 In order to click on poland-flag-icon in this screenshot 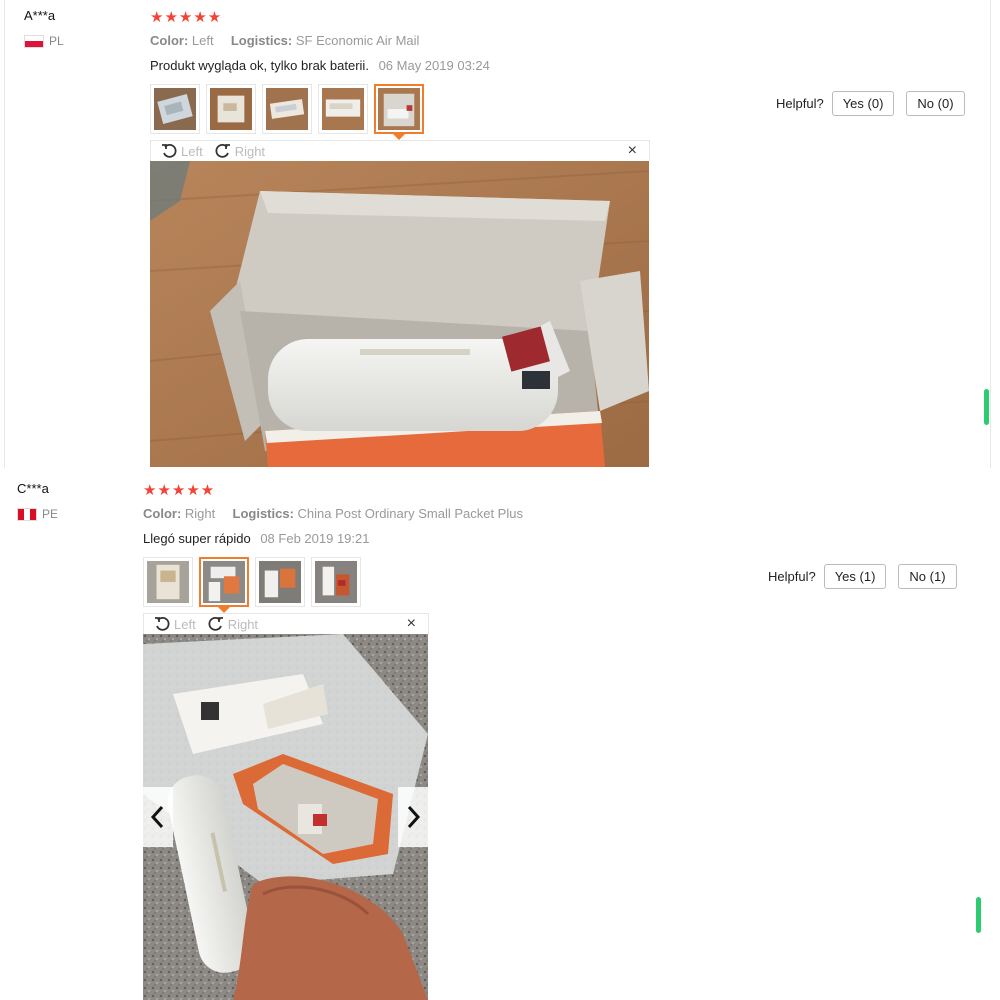, I will do `click(34, 41)`.